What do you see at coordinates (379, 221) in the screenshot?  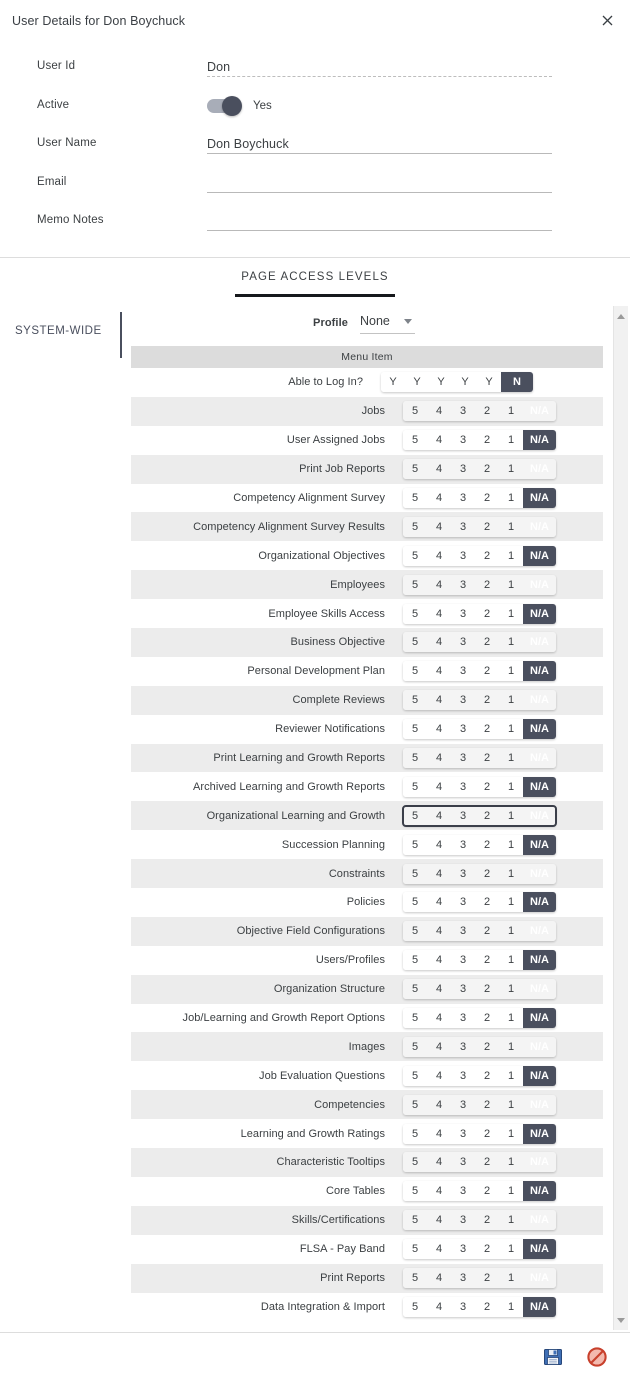 I see `memo-notes-input` at bounding box center [379, 221].